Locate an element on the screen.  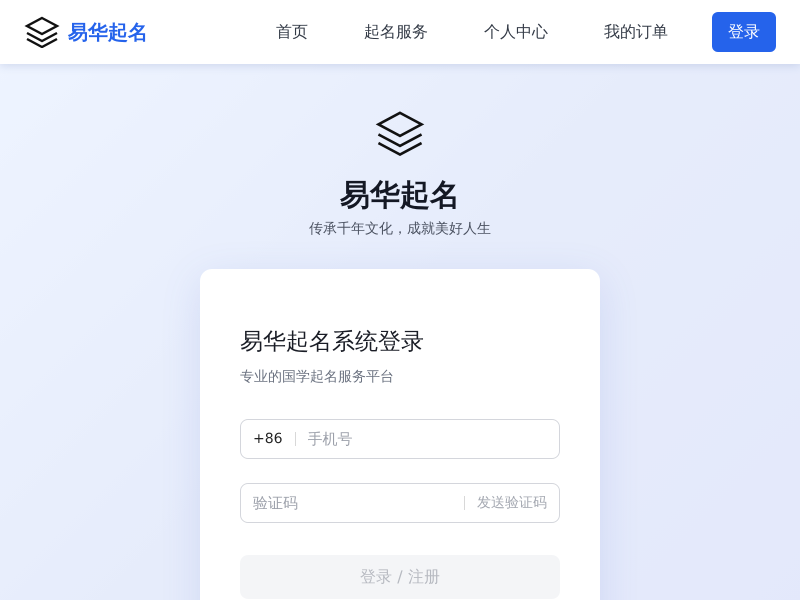
card-title: 易华起名系统登录 is located at coordinates (332, 342).